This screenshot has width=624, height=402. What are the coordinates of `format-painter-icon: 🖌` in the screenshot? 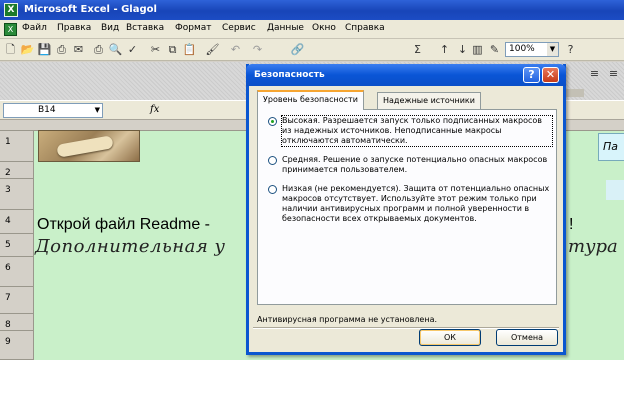 It's located at (212, 49).